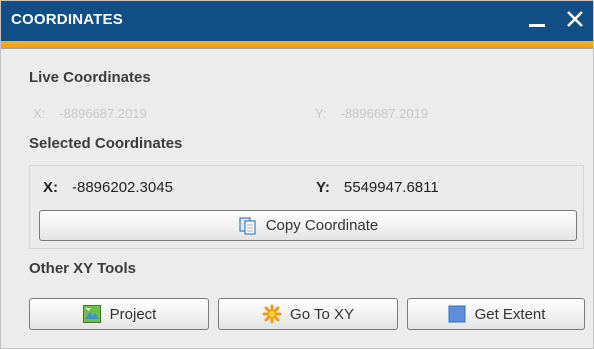 Image resolution: width=594 pixels, height=349 pixels. I want to click on live-x-readout: X: -8896687.2019, so click(90, 113).